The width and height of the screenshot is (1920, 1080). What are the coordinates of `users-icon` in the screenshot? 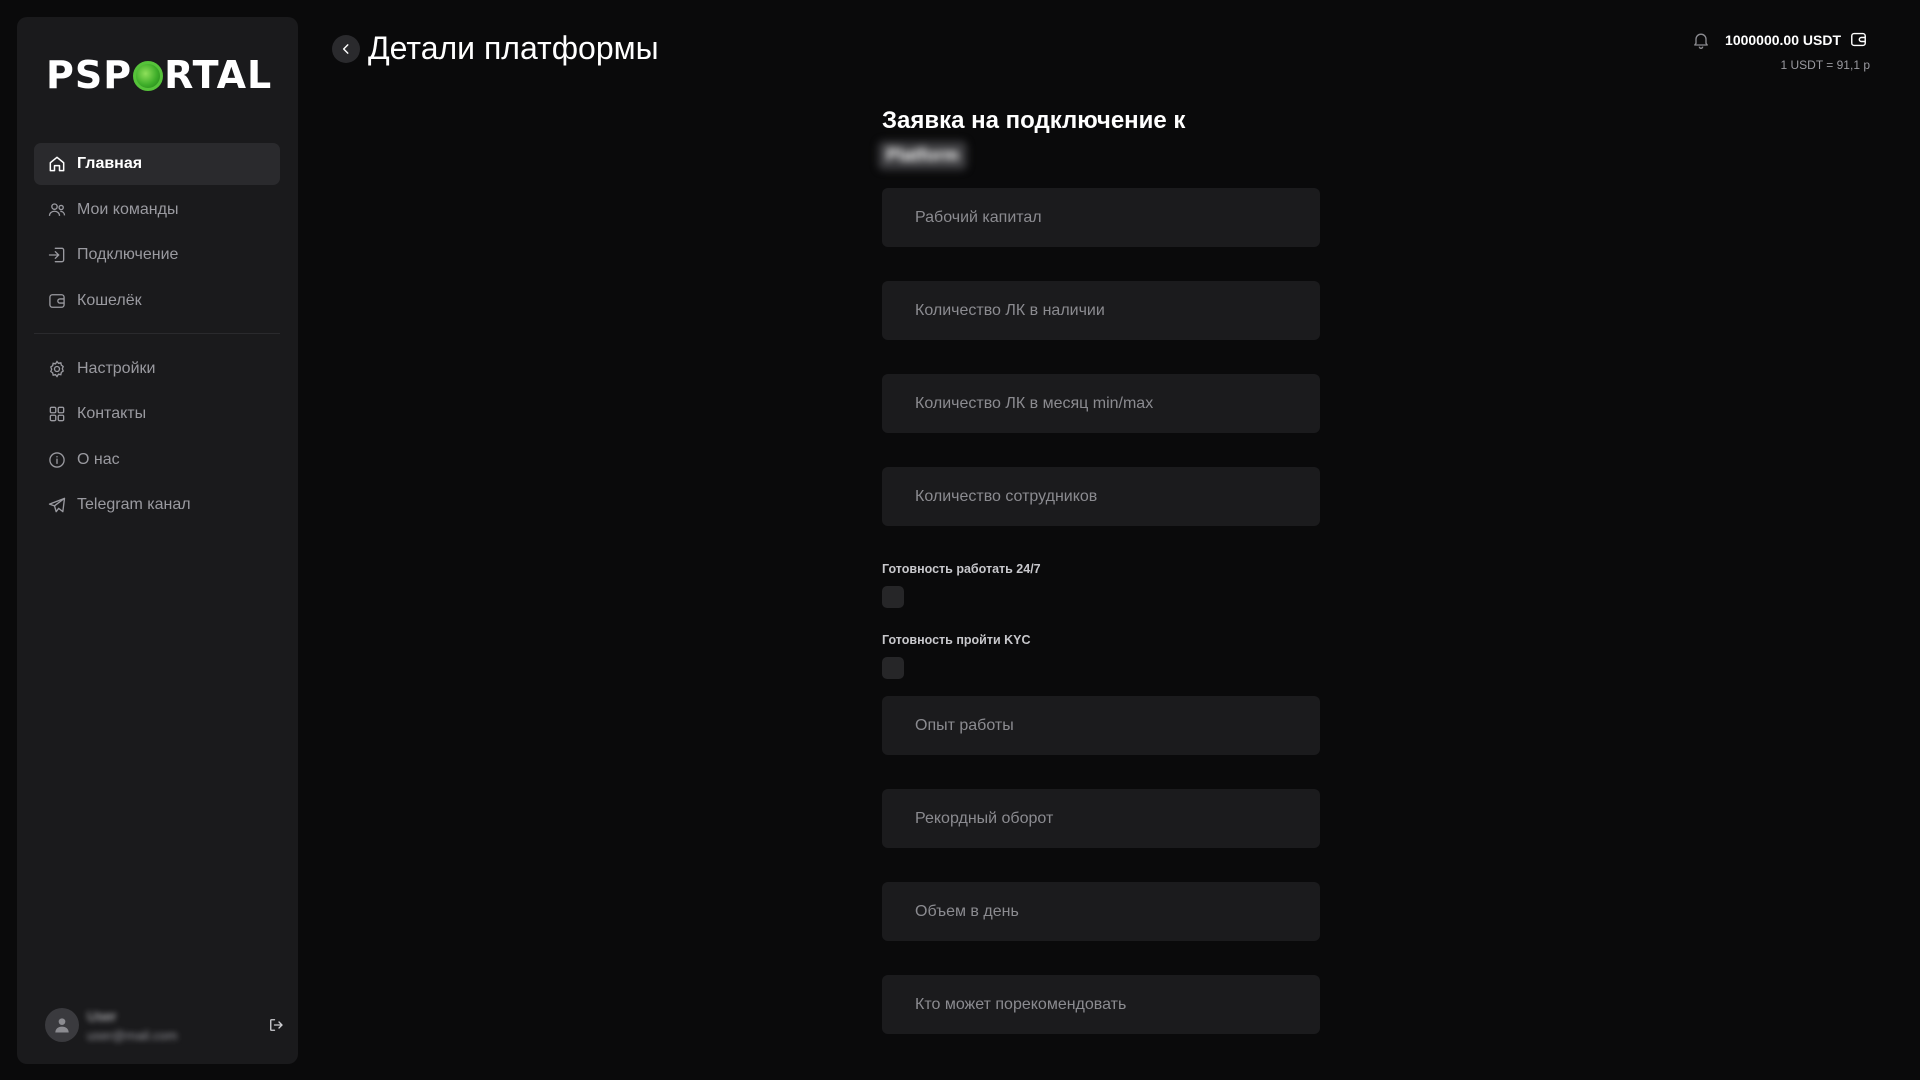 It's located at (57, 209).